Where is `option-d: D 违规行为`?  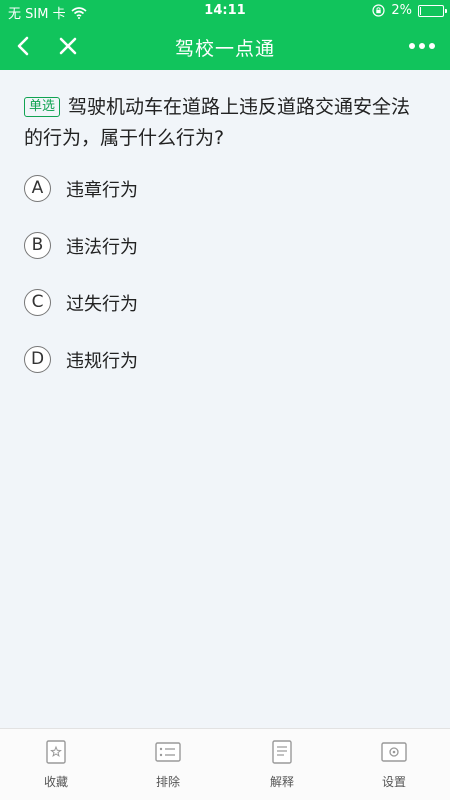
option-d: D 违规行为 is located at coordinates (225, 371).